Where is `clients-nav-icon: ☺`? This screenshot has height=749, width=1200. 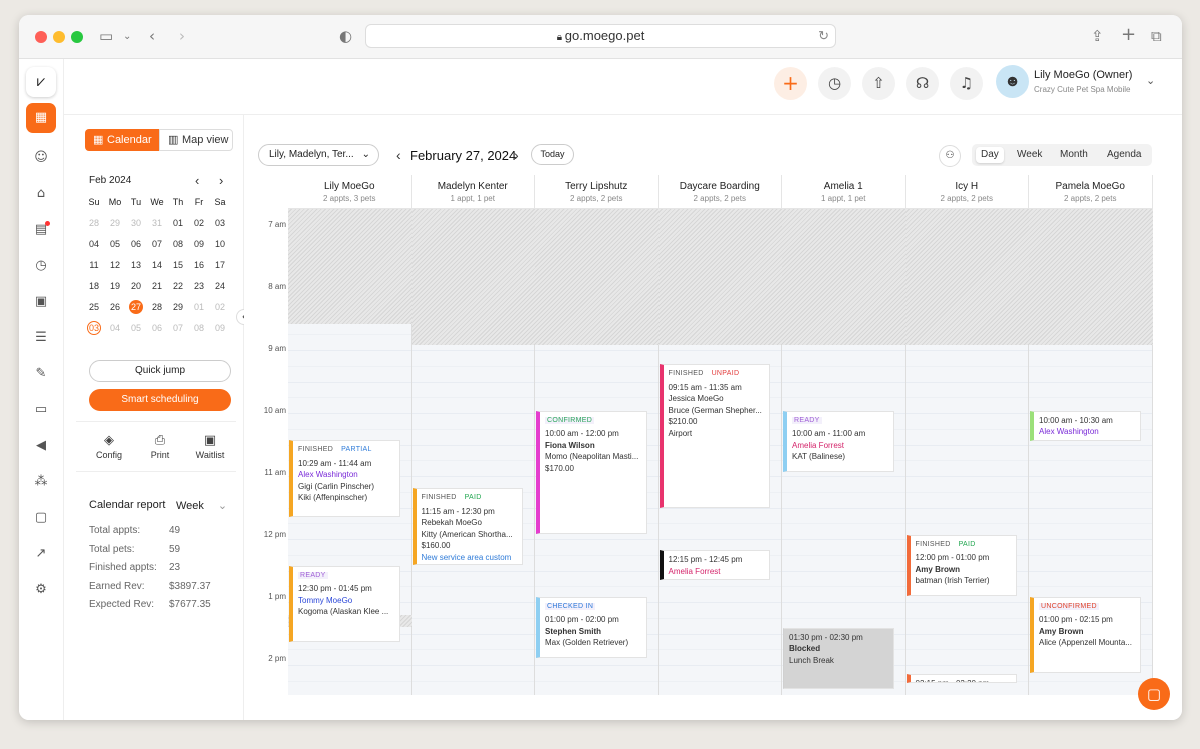
clients-nav-icon: ☺ is located at coordinates (41, 158).